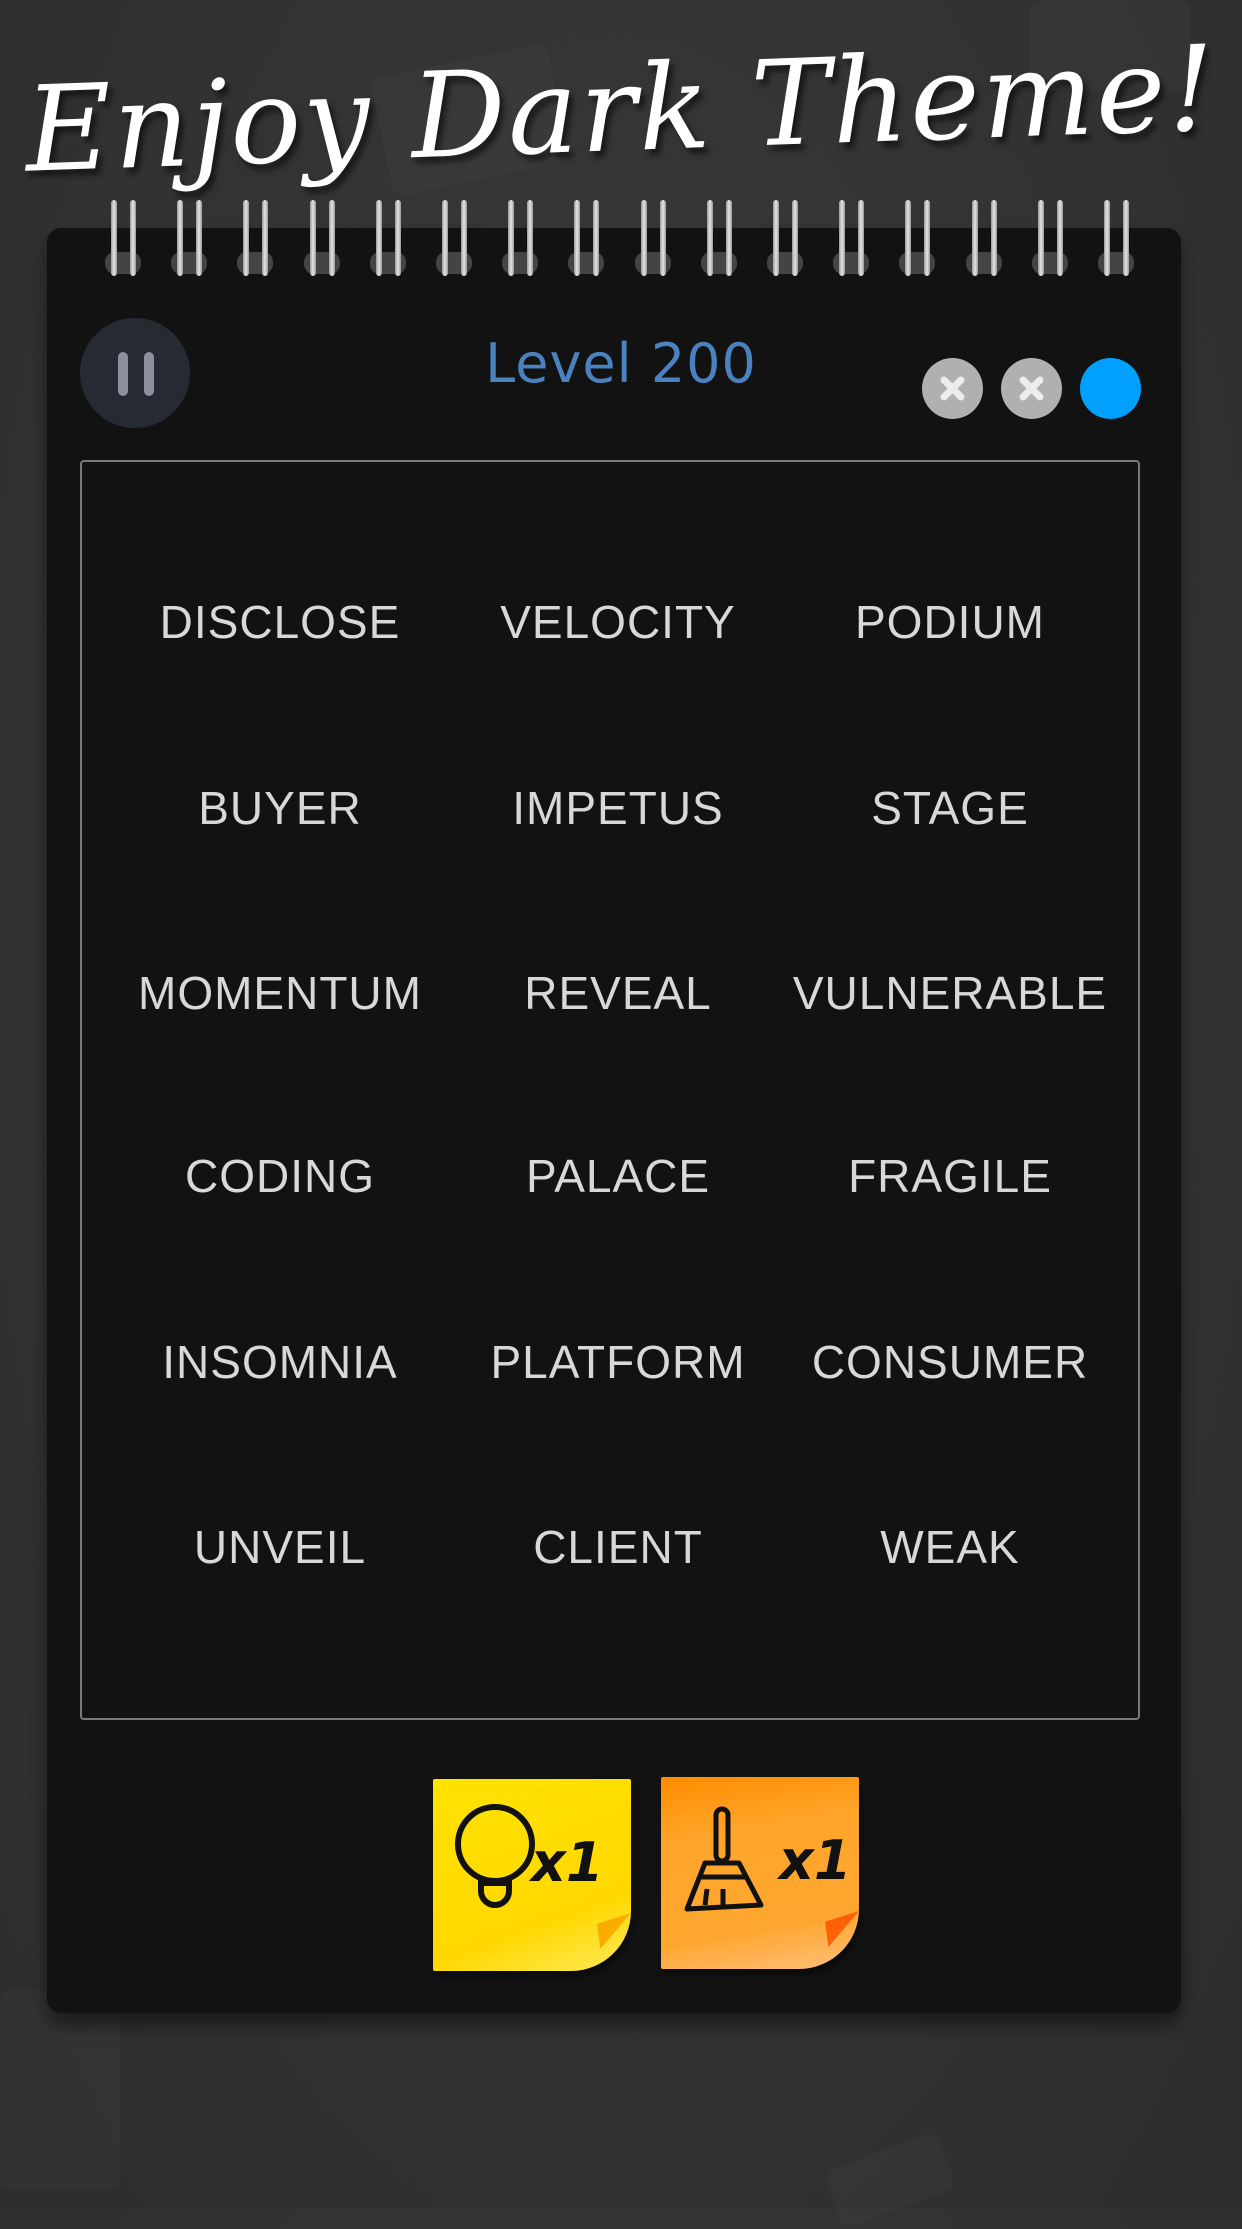 The image size is (1242, 2229). What do you see at coordinates (280, 1547) in the screenshot?
I see `word-tile: UNVEIL` at bounding box center [280, 1547].